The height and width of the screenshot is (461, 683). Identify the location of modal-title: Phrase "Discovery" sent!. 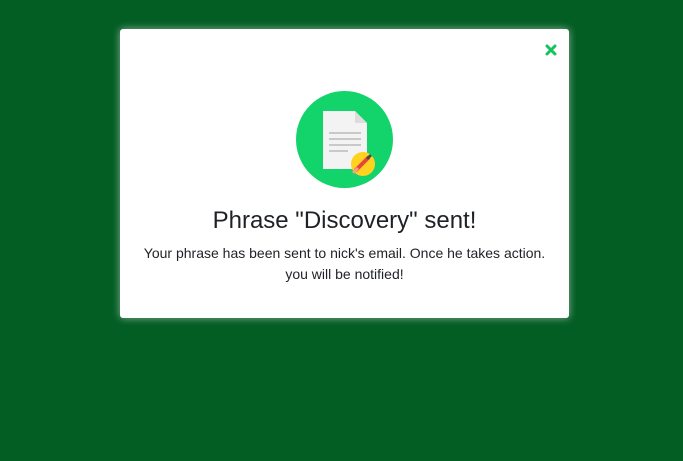
(344, 220).